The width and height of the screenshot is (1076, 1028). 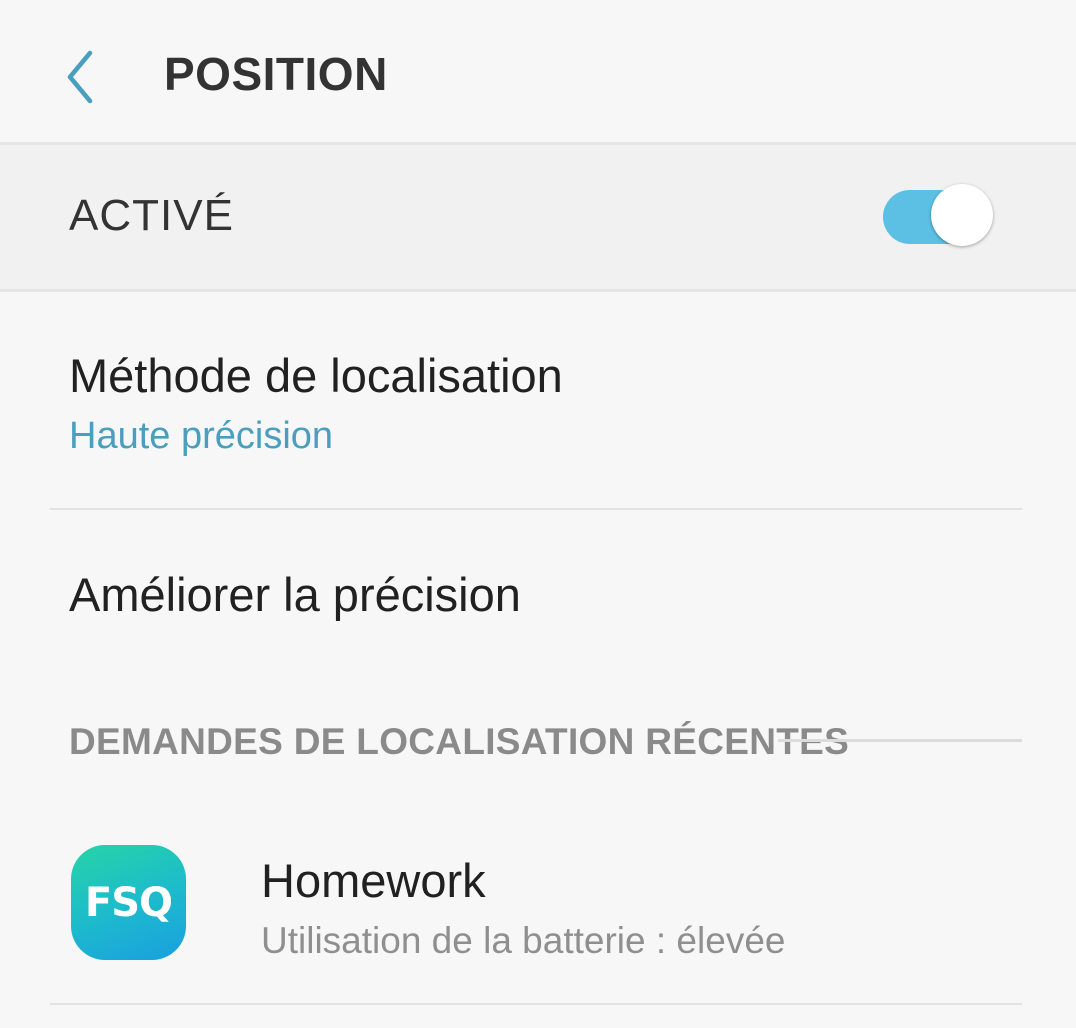 What do you see at coordinates (201, 436) in the screenshot?
I see `location-method-value: Haute précision` at bounding box center [201, 436].